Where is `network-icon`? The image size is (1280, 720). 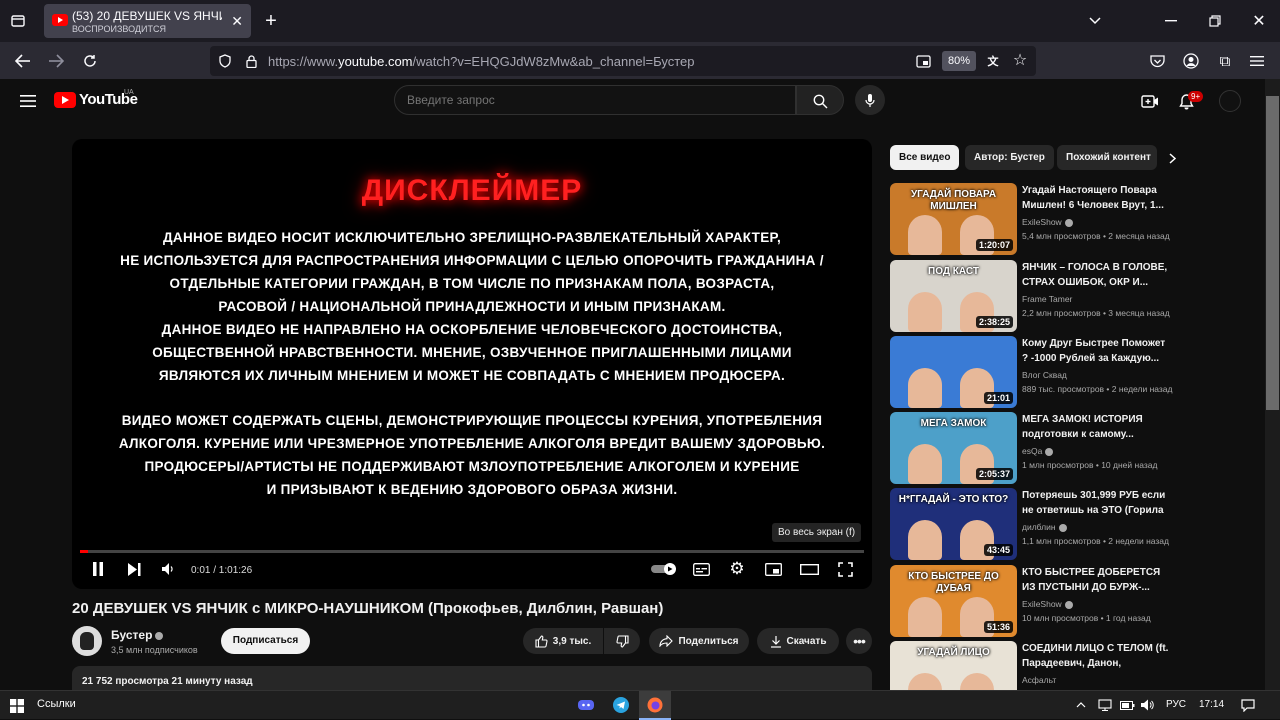
network-icon is located at coordinates (1105, 705).